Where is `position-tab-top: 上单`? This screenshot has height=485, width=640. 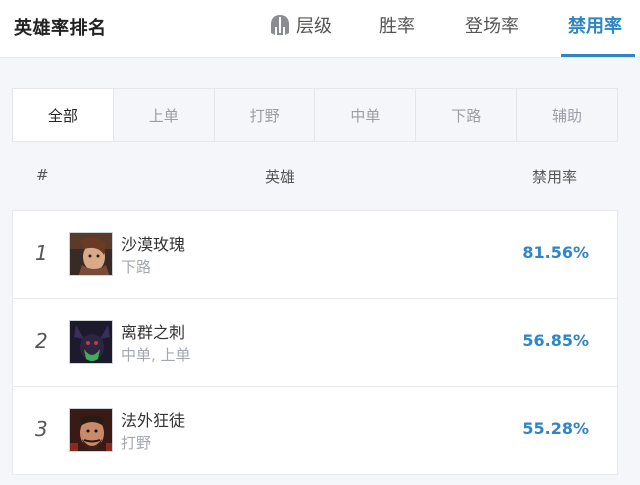 position-tab-top: 上单 is located at coordinates (164, 115).